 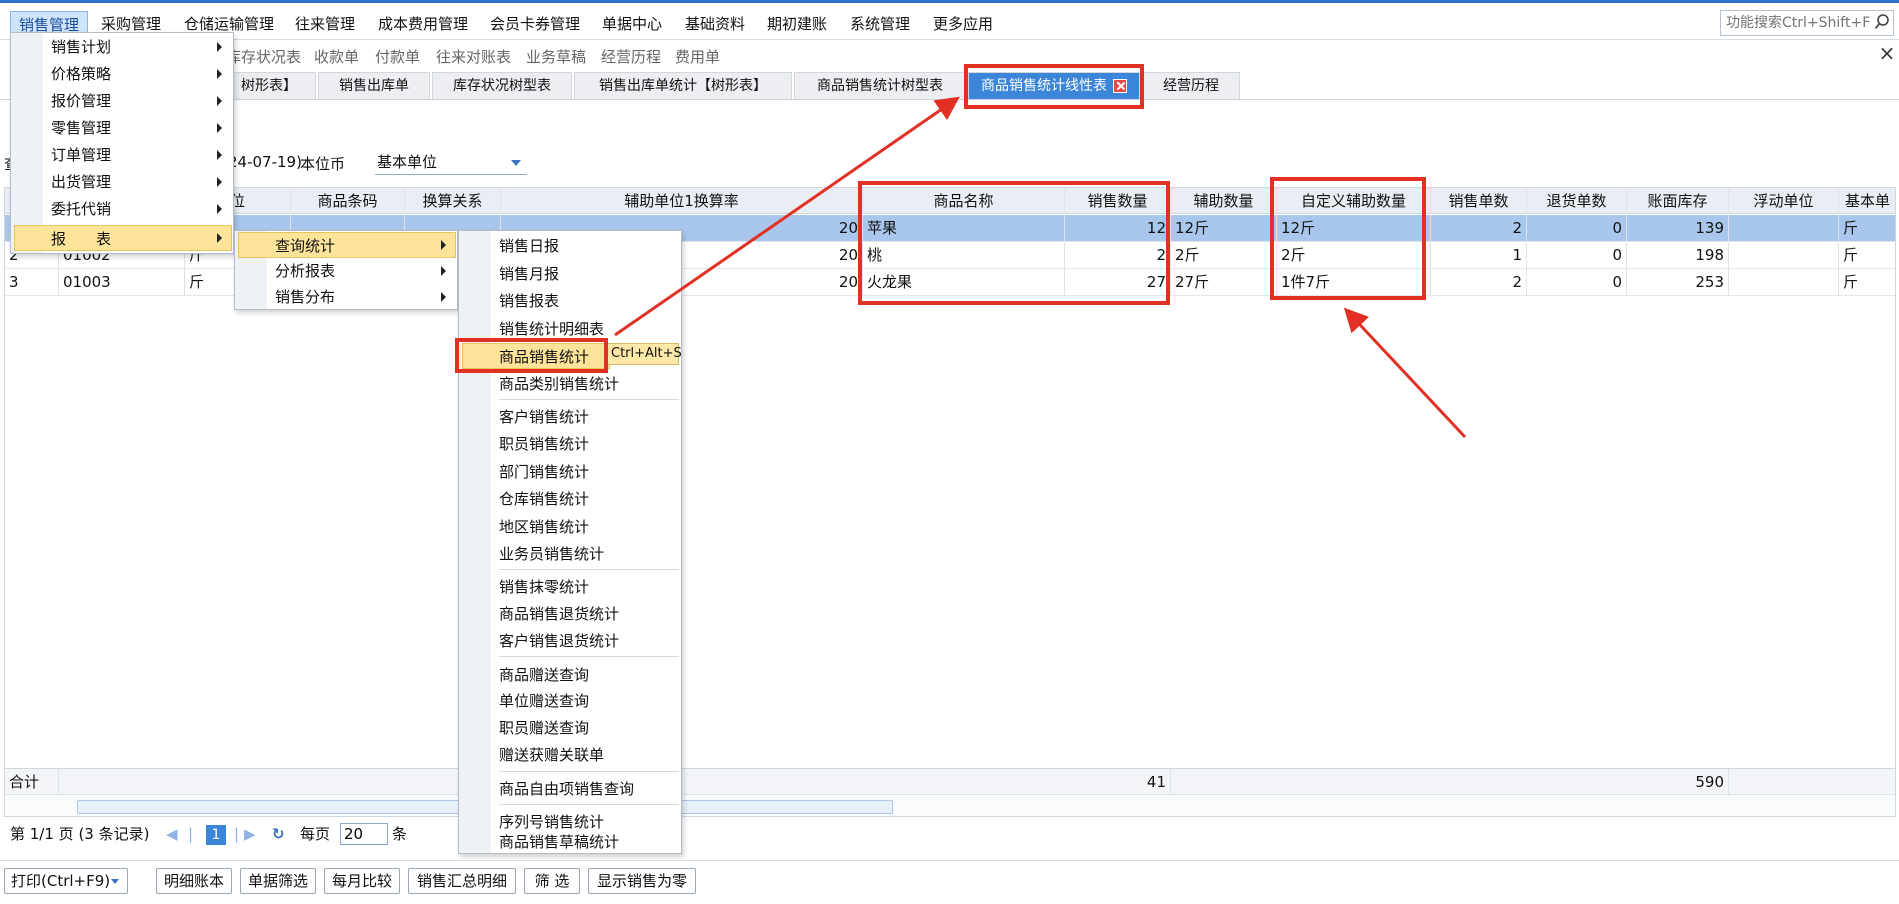 What do you see at coordinates (1224, 201) in the screenshot?
I see `col-header-aux-qty: 辅助数量` at bounding box center [1224, 201].